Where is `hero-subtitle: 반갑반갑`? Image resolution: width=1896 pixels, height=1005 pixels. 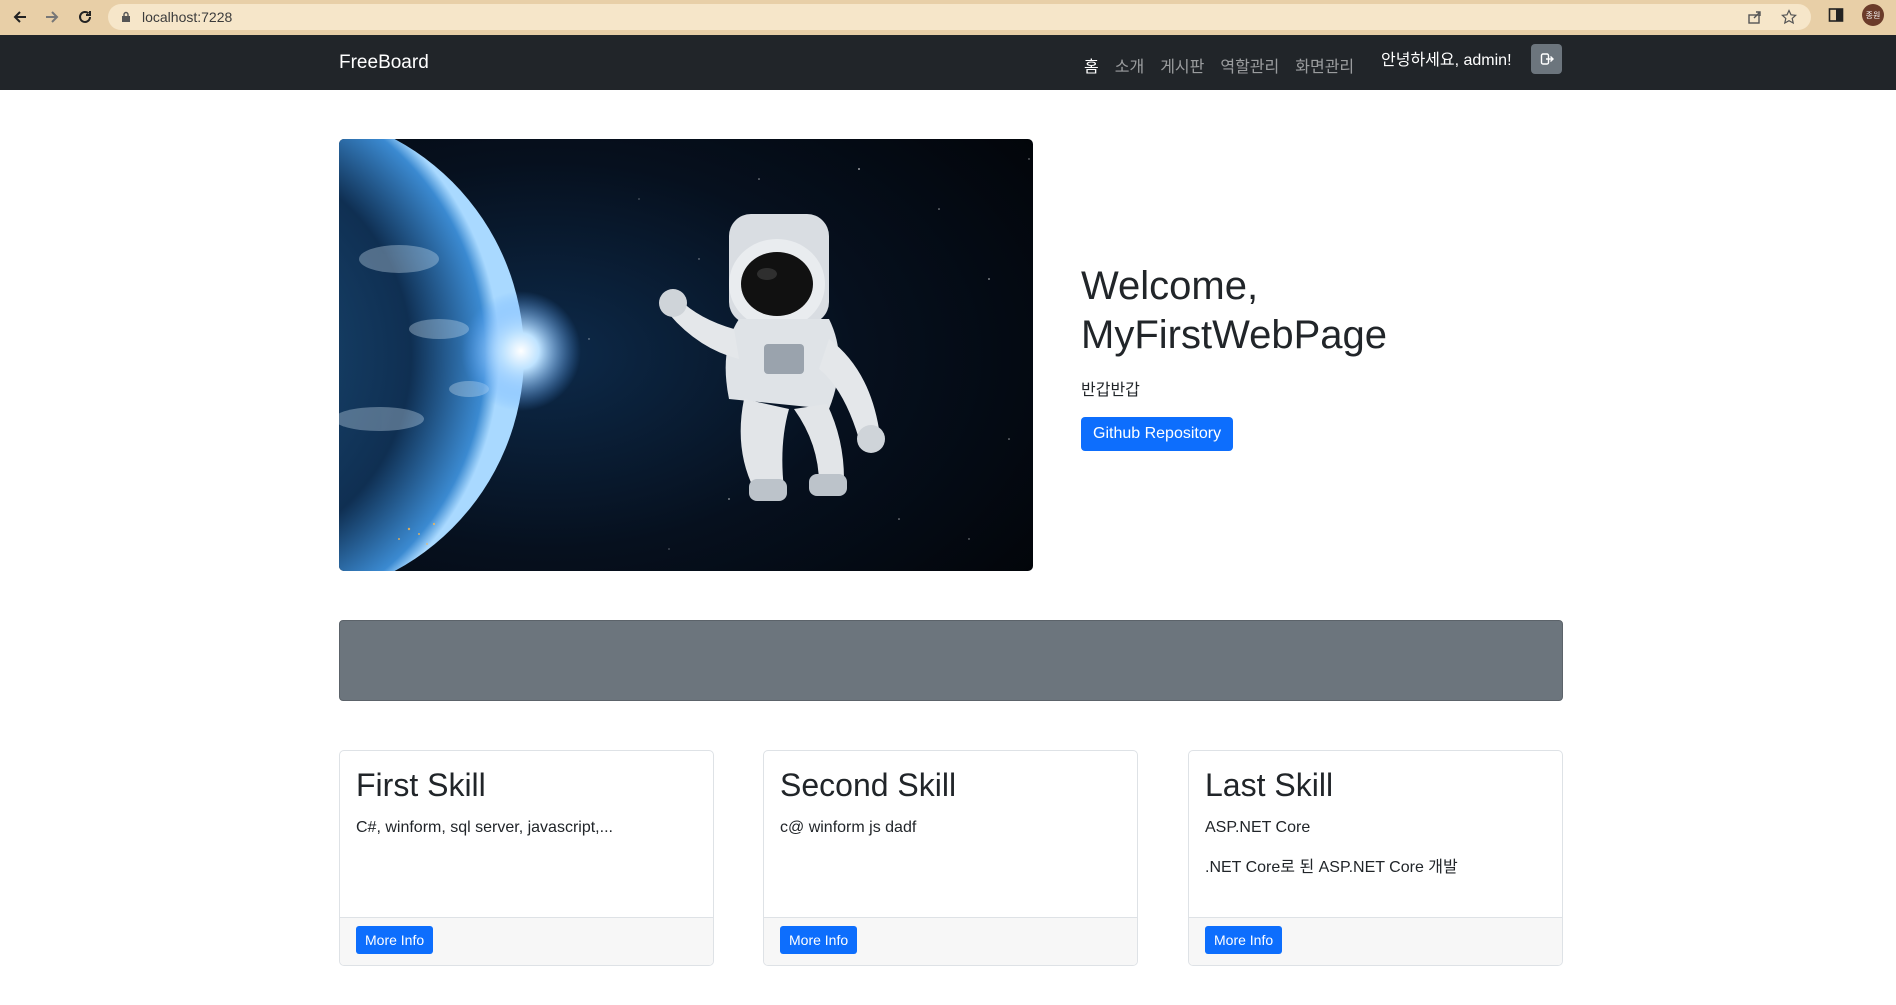
hero-subtitle: 반갑반갑 is located at coordinates (1110, 390).